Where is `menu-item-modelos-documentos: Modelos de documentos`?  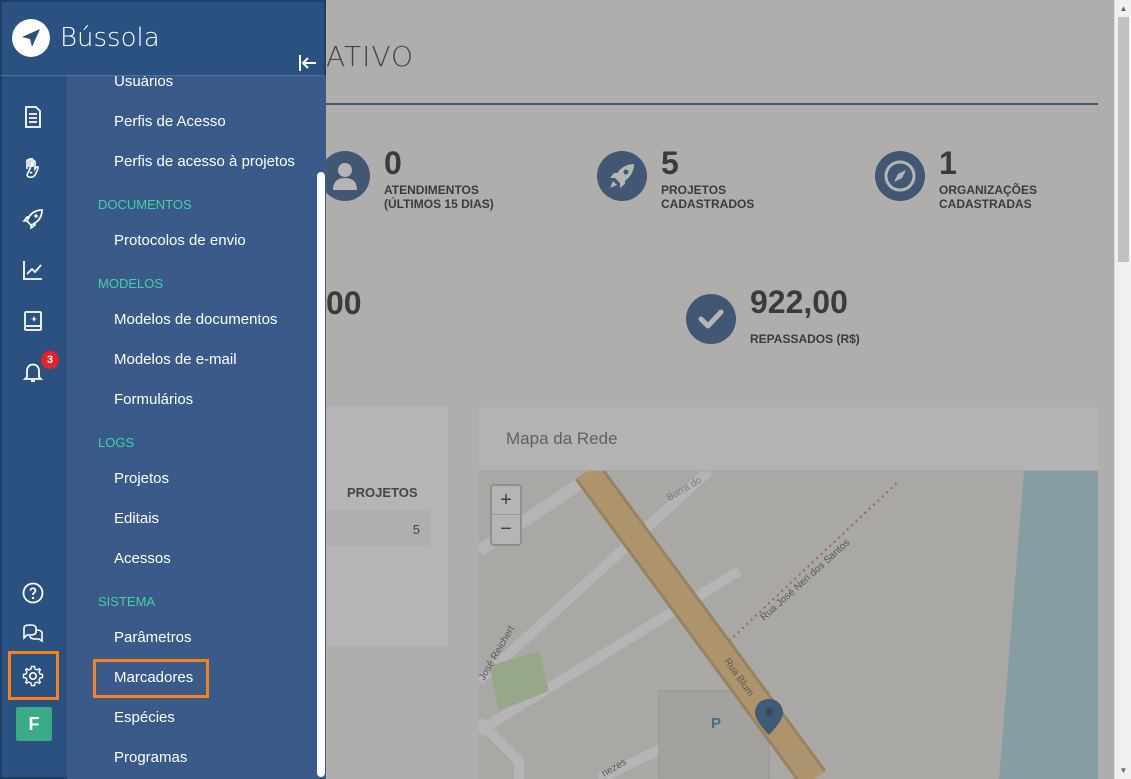
menu-item-modelos-documentos: Modelos de documentos is located at coordinates (195, 319).